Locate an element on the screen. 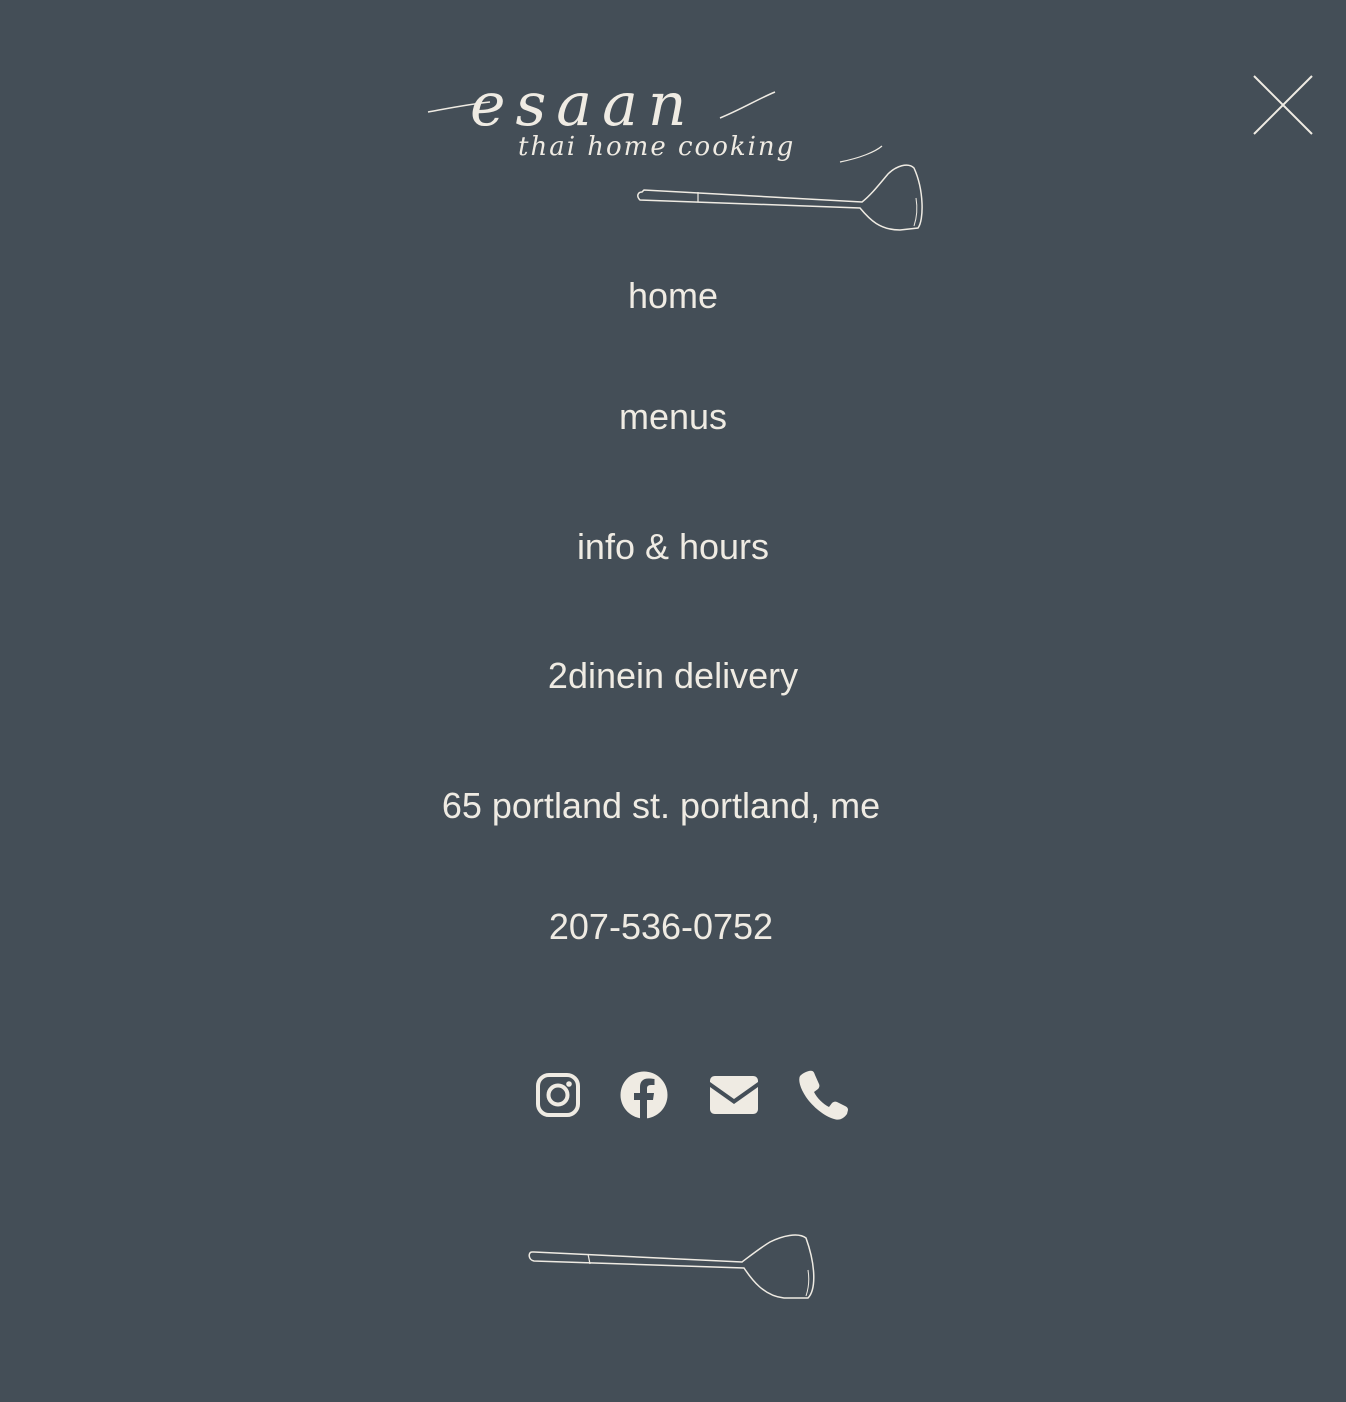 Image resolution: width=1346 pixels, height=1402 pixels. nav-link-menus: menus is located at coordinates (673, 416).